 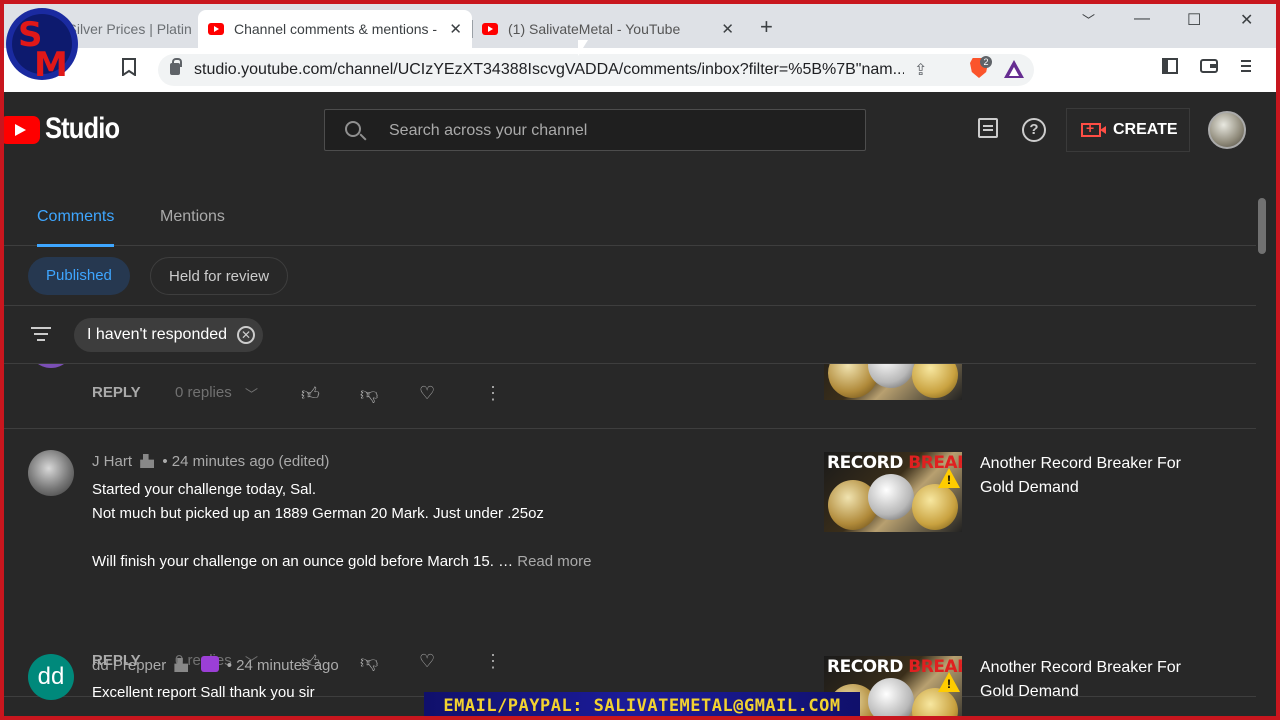 I want to click on maximize-icon: ☐, so click(x=1194, y=20).